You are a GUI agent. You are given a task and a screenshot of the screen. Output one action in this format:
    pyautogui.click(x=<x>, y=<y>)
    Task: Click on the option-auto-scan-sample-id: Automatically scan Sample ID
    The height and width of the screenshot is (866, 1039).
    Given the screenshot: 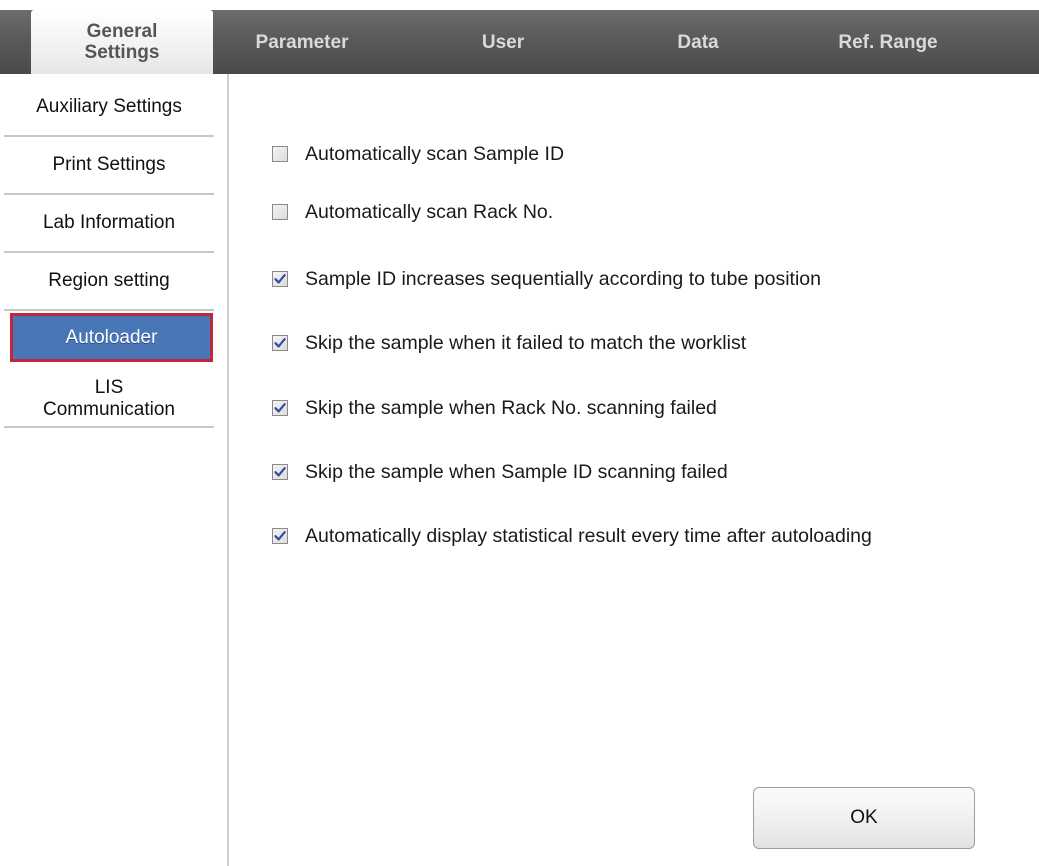 What is the action you would take?
    pyautogui.click(x=418, y=154)
    